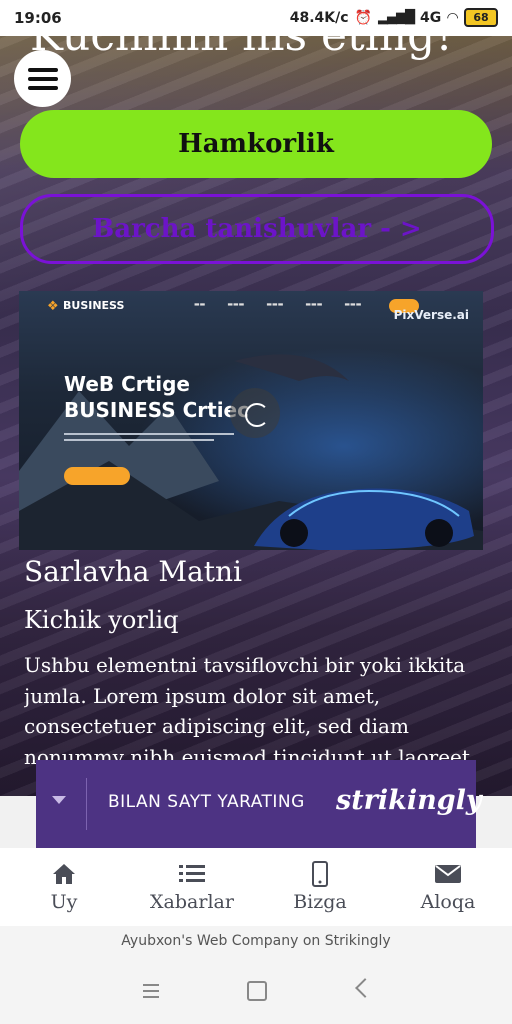  I want to click on section-subtitle: Kichik yorliq, so click(101, 620).